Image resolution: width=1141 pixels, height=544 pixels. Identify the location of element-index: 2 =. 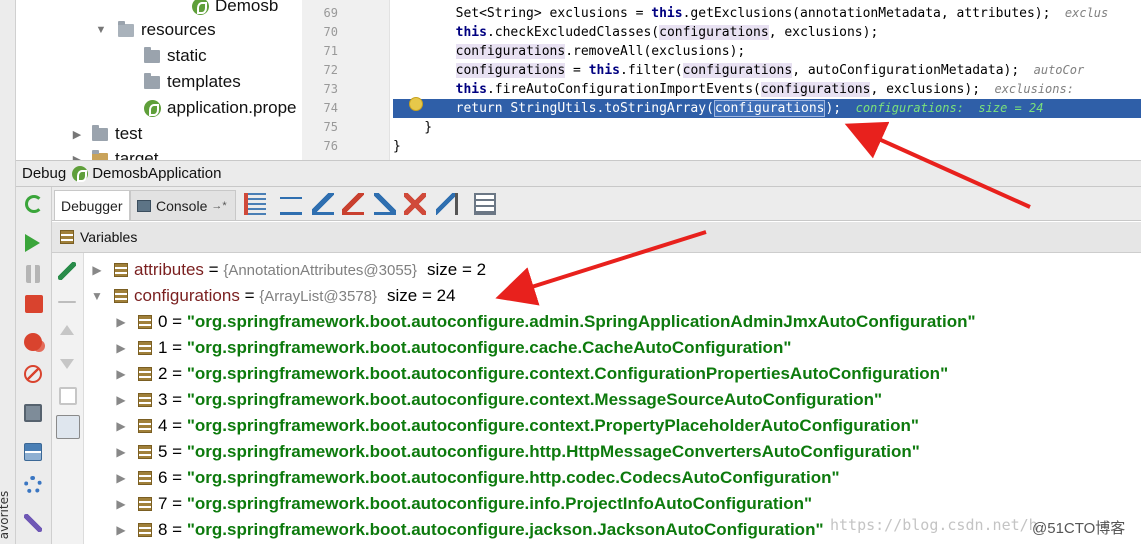
(172, 373).